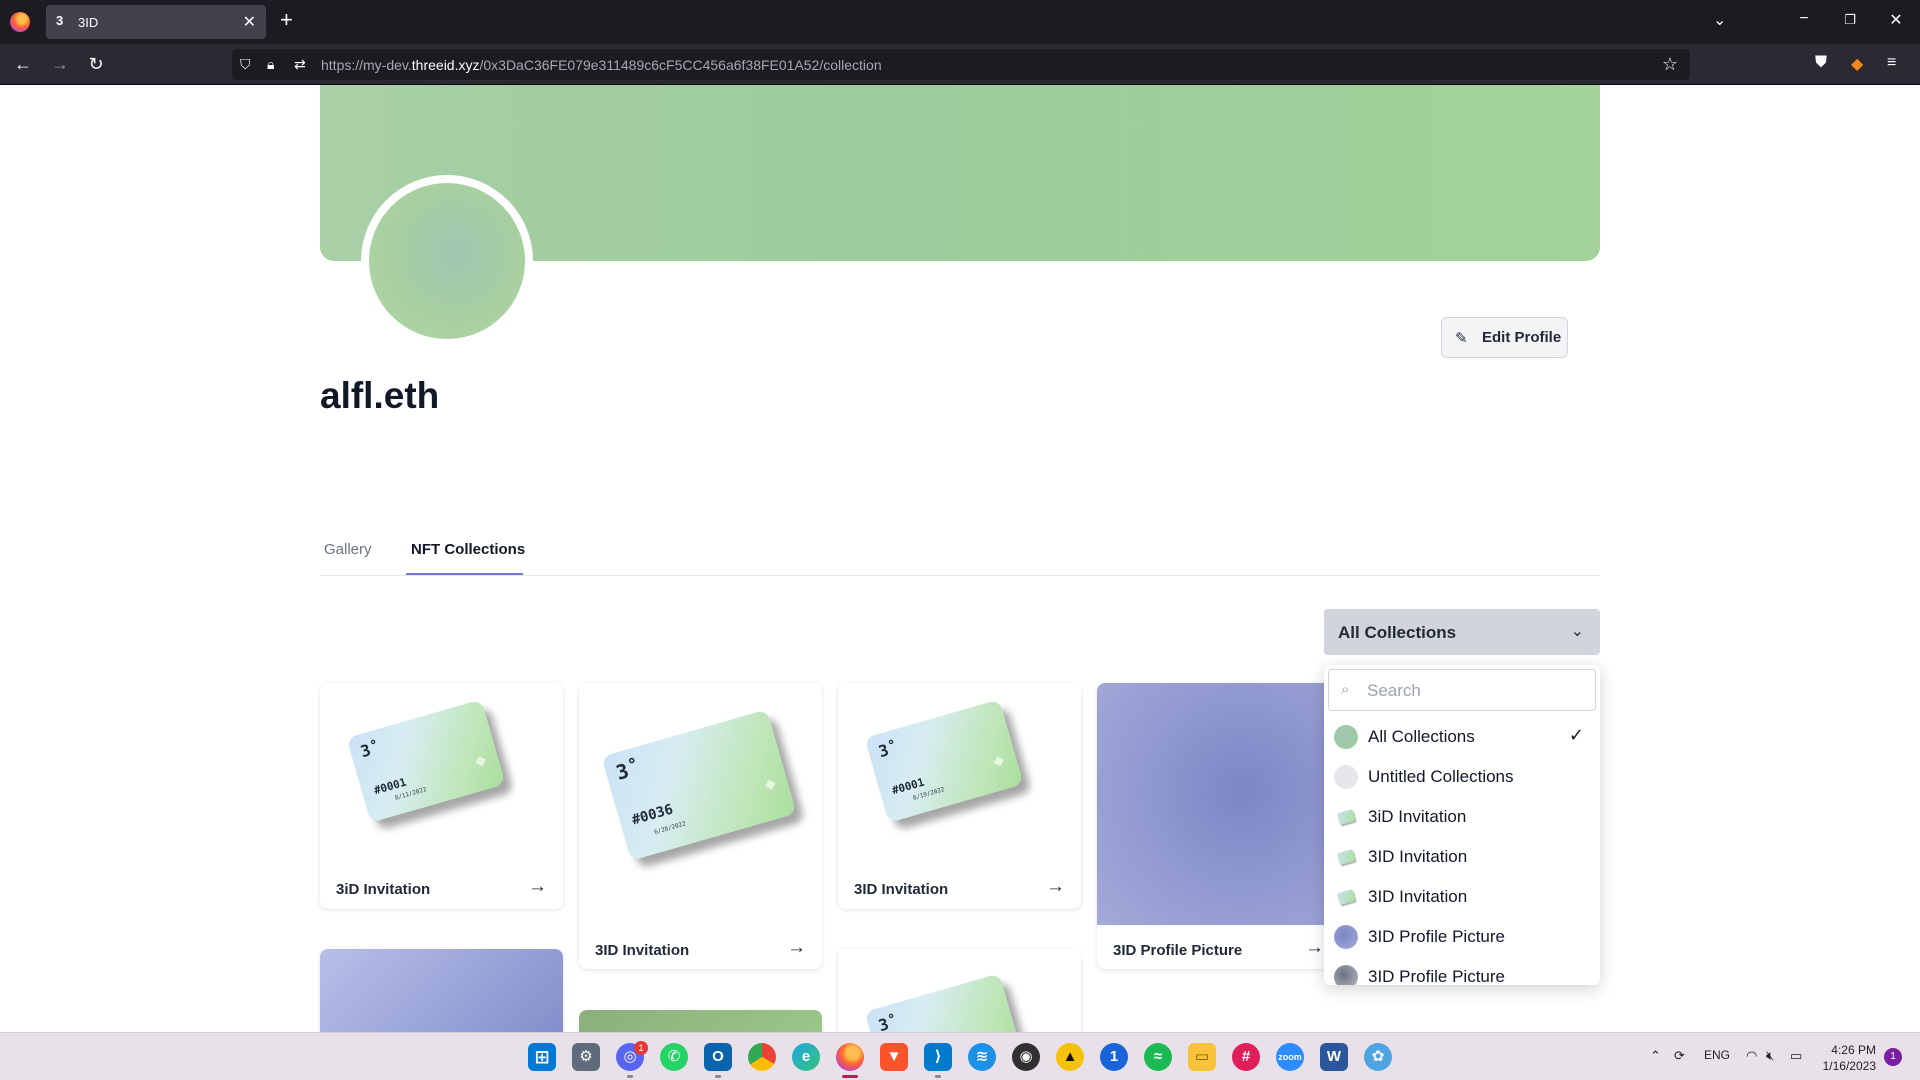 This screenshot has height=1080, width=1920. Describe the element at coordinates (1477, 691) in the screenshot. I see `collection-search-input` at that location.